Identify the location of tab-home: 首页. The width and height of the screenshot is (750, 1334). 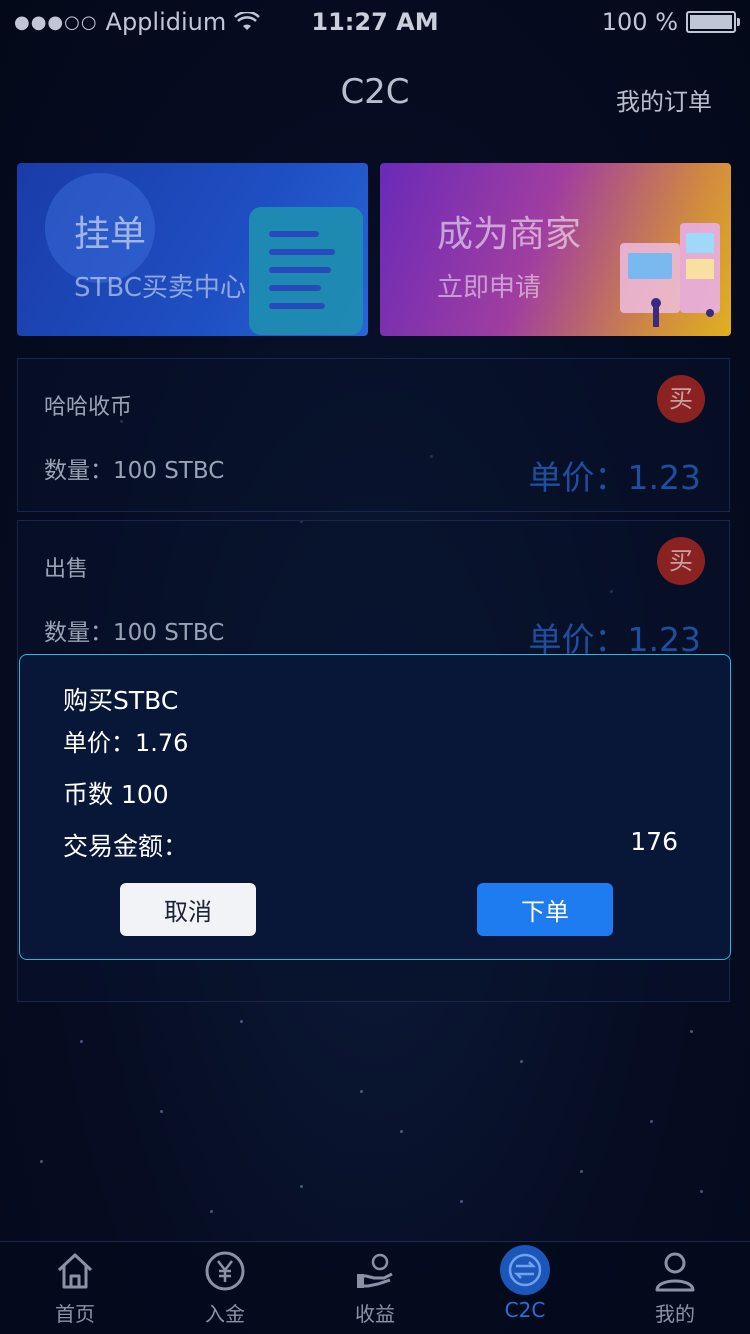
(75, 1288).